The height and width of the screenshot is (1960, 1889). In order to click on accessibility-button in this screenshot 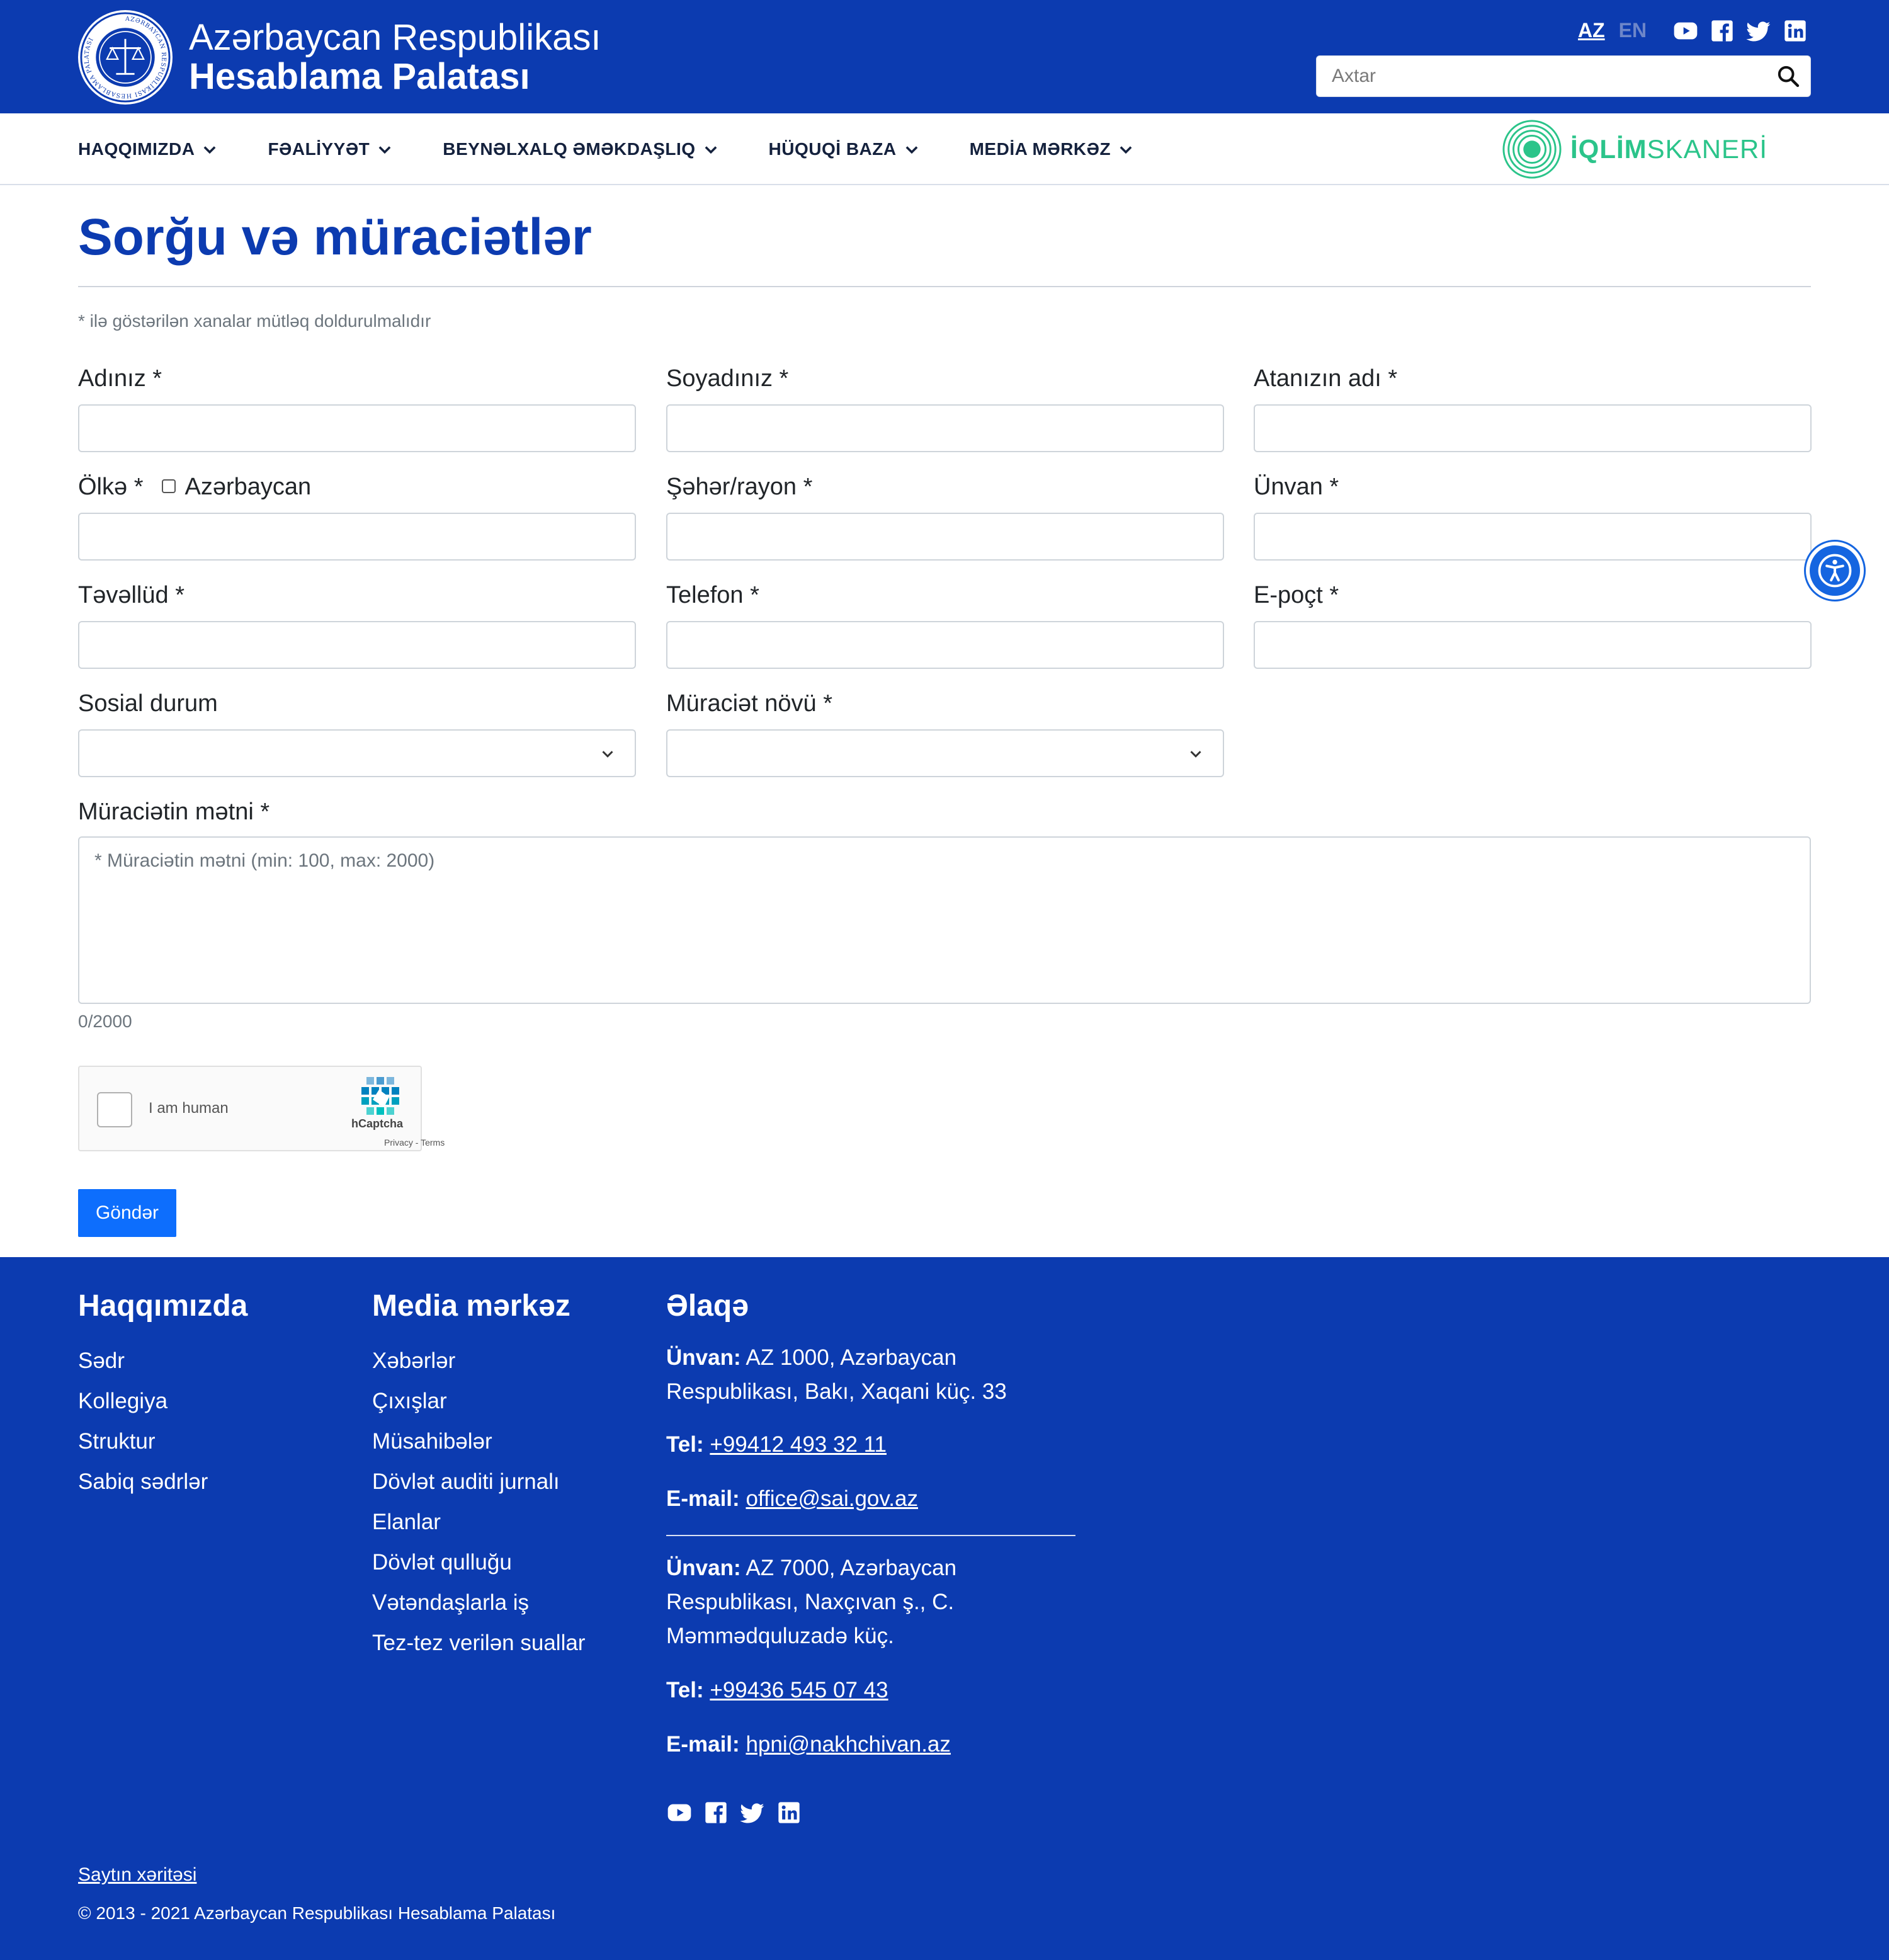, I will do `click(1835, 571)`.